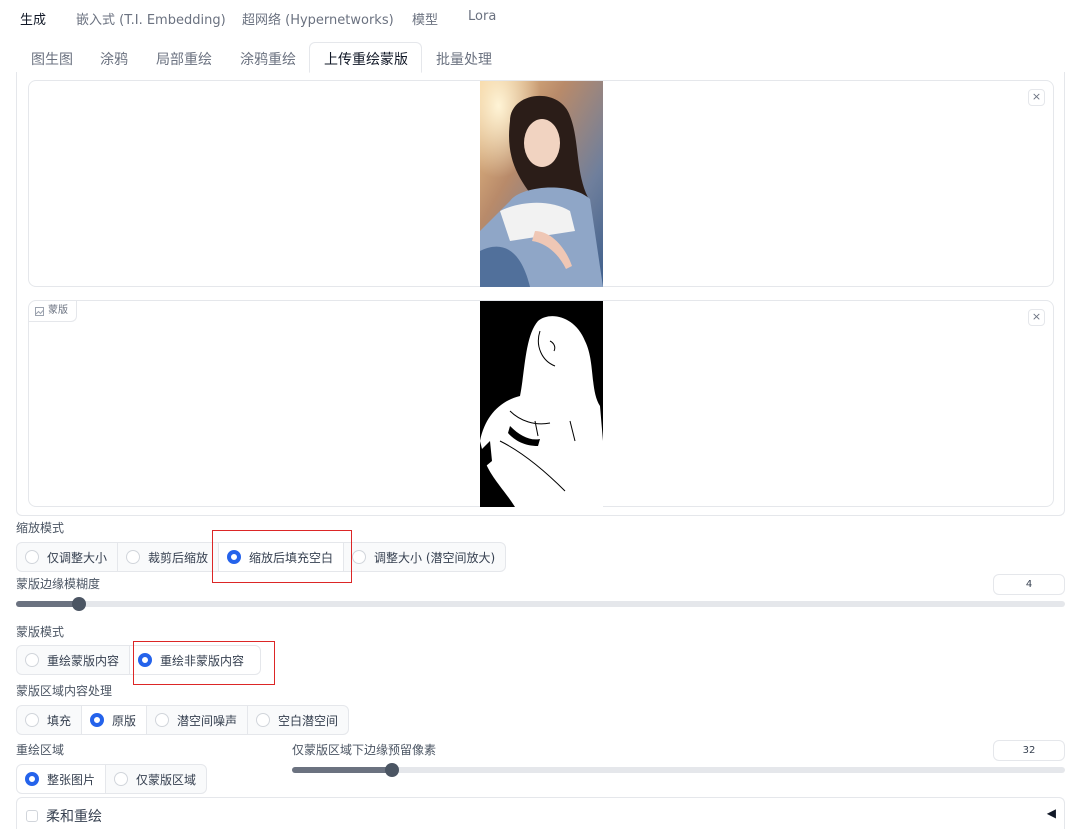 The width and height of the screenshot is (1080, 829). I want to click on padding-label: 仅蒙版区域下边缘预留像素, so click(364, 750).